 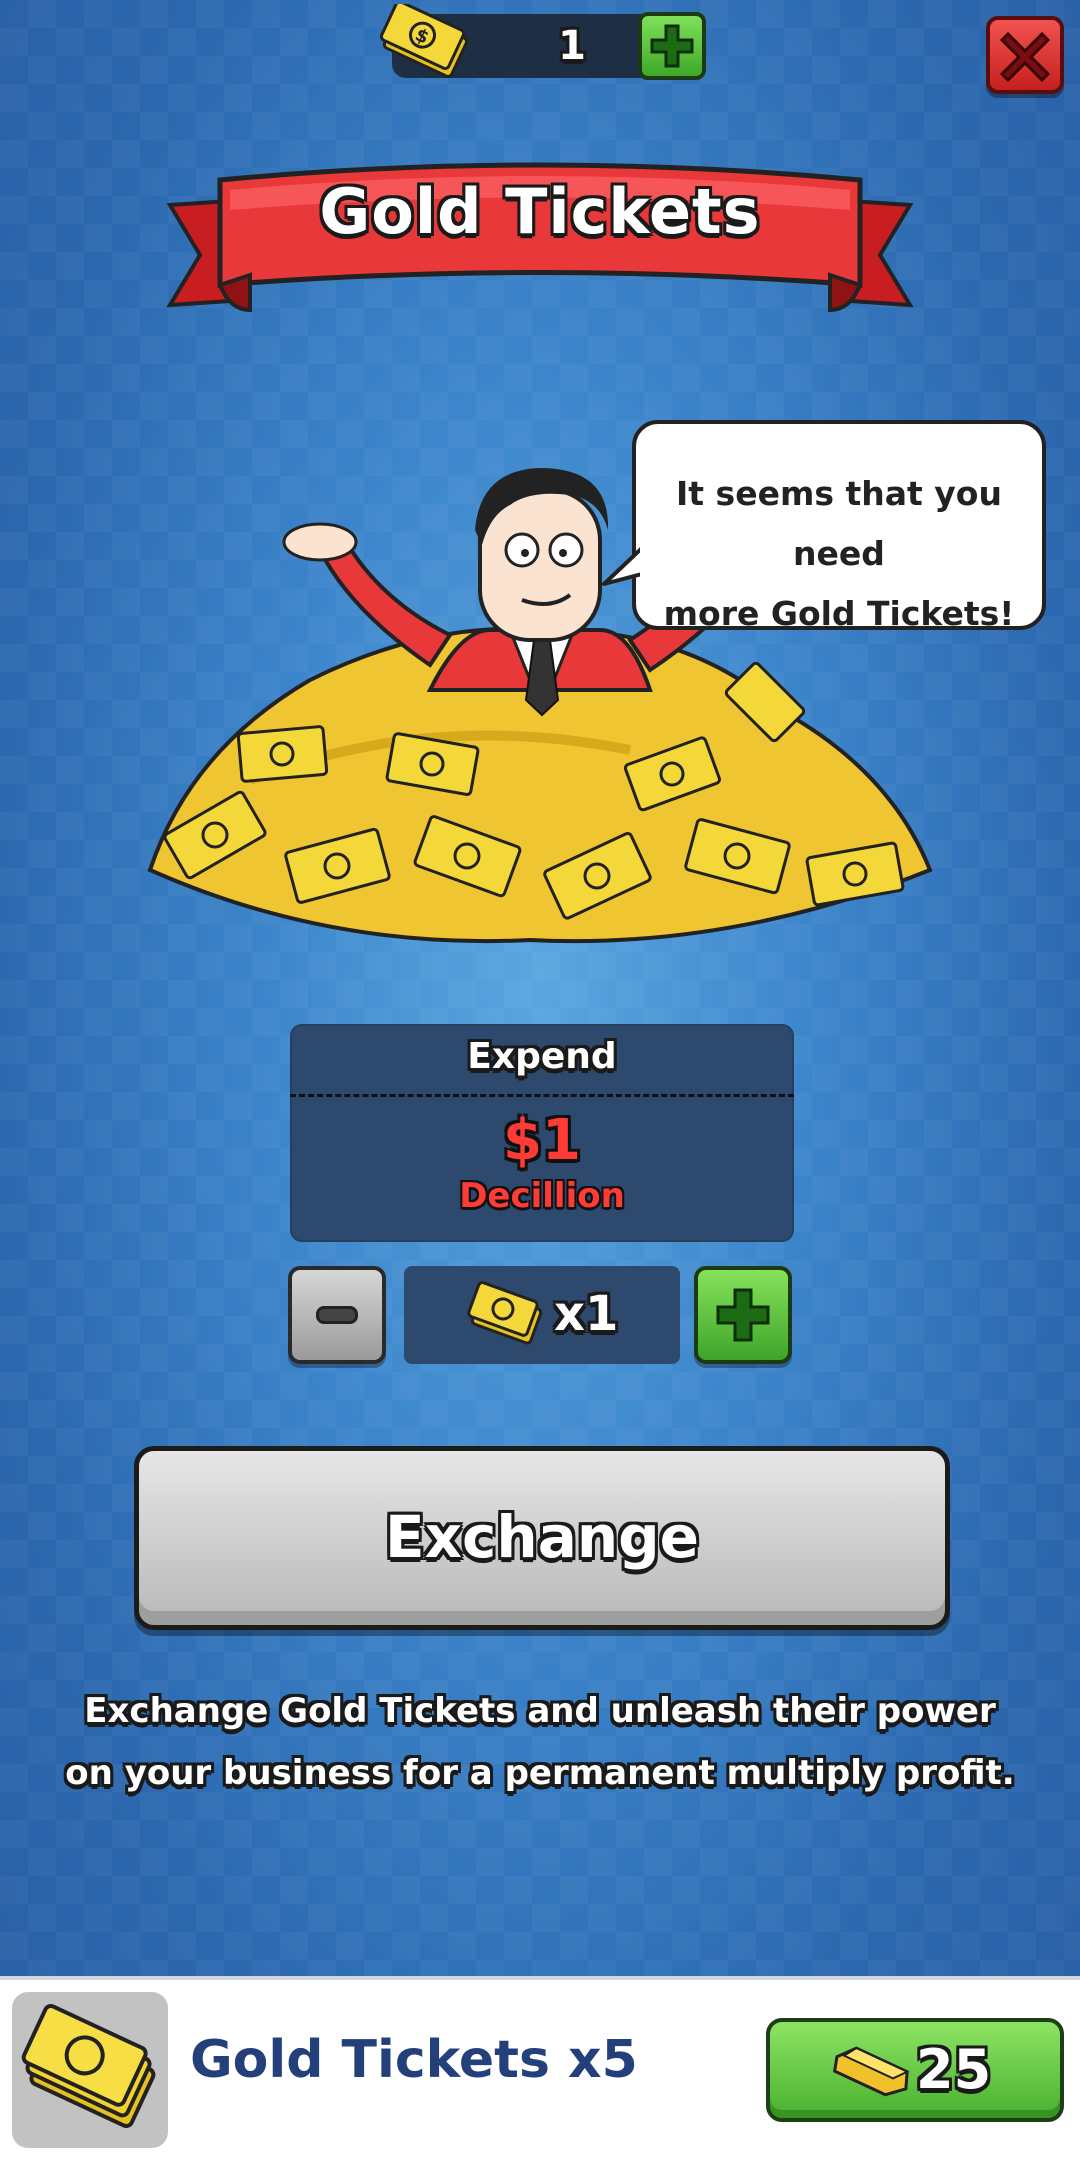 I want to click on offer-bar: Gold Tickets x5 25, so click(x=540, y=2068).